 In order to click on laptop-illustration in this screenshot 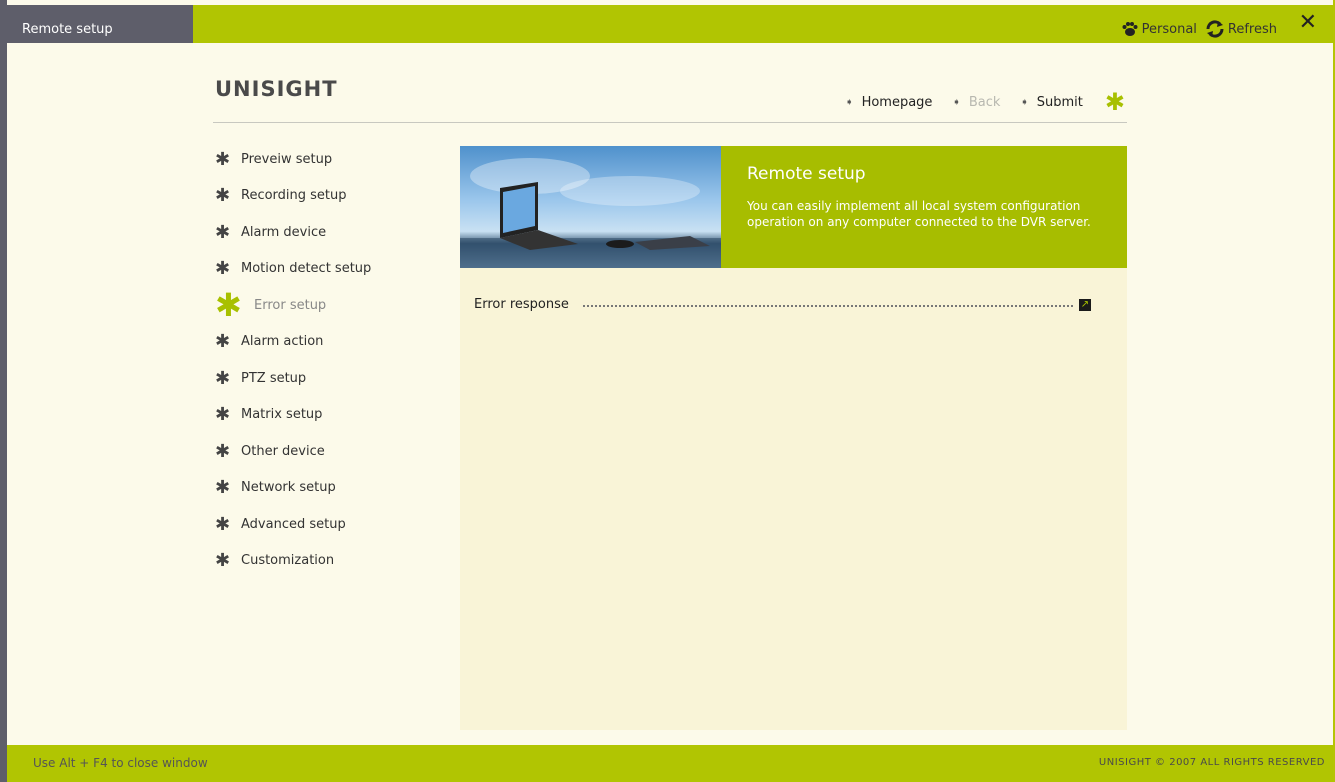, I will do `click(590, 213)`.